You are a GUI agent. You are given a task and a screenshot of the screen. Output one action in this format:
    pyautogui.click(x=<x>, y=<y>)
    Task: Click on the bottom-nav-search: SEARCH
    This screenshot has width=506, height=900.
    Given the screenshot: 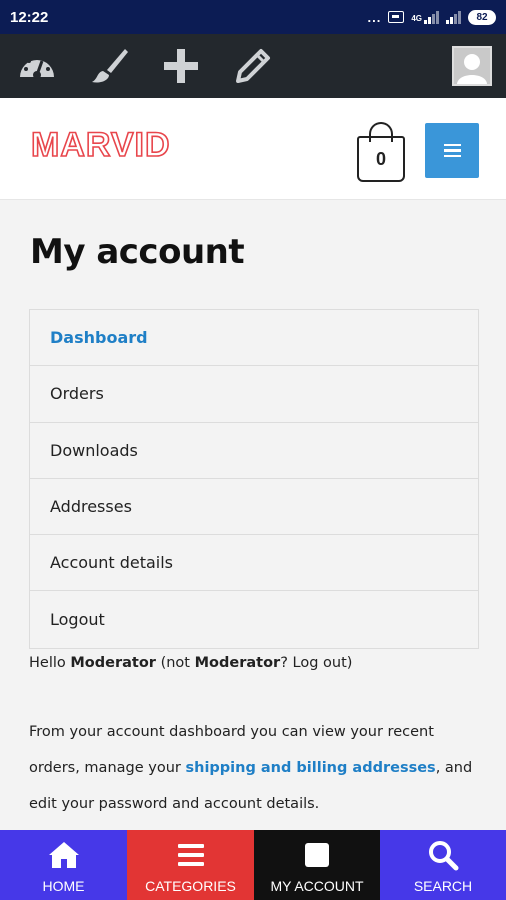 What is the action you would take?
    pyautogui.click(x=443, y=865)
    